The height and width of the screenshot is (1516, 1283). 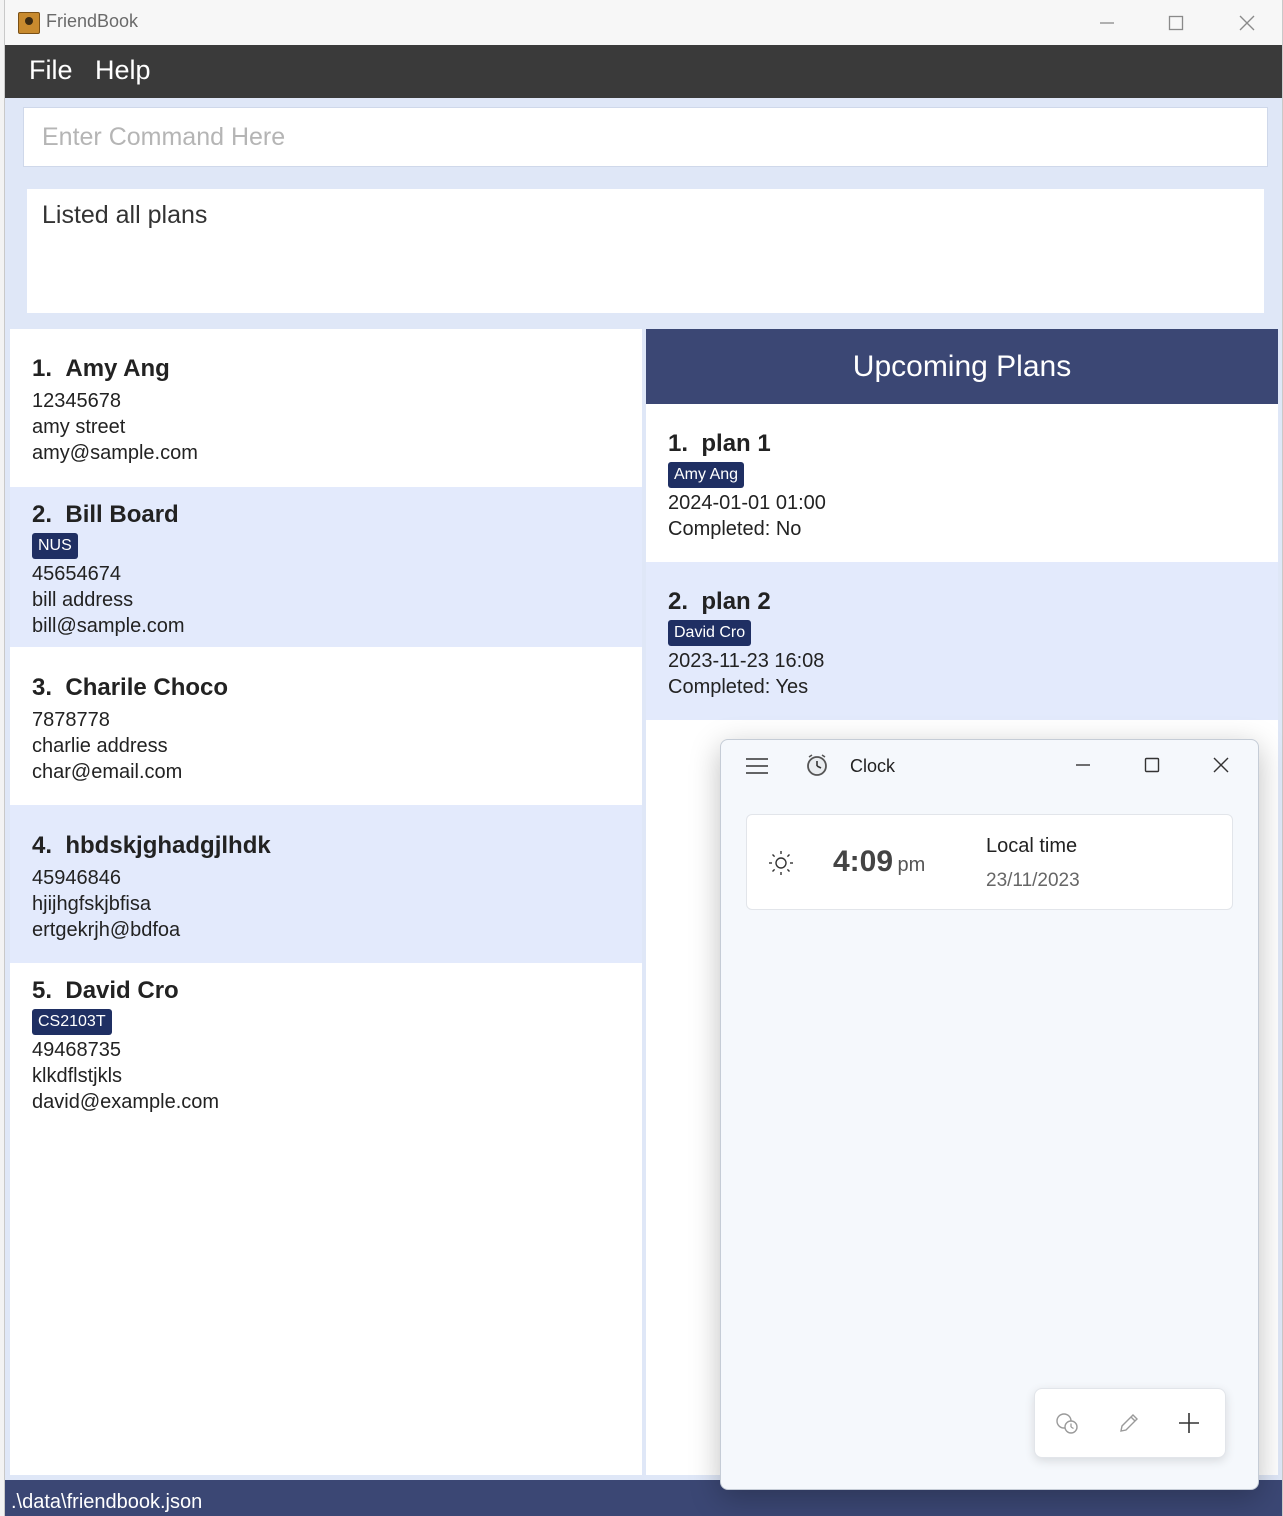 I want to click on plan-friend-tag: Amy Ang, so click(x=706, y=475).